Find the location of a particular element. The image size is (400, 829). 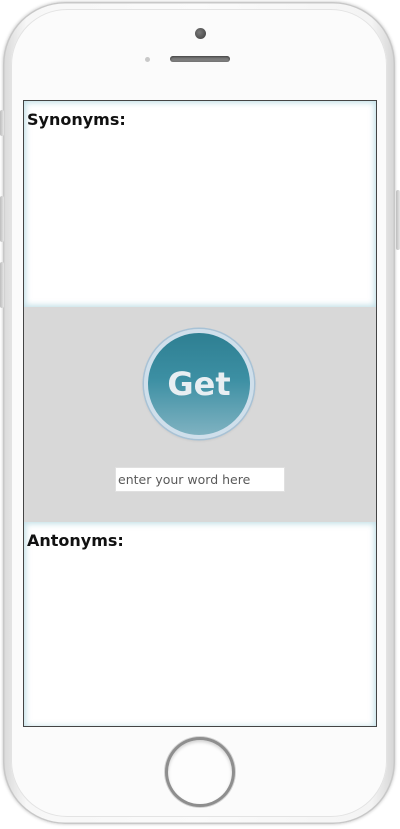

word-input is located at coordinates (200, 479).